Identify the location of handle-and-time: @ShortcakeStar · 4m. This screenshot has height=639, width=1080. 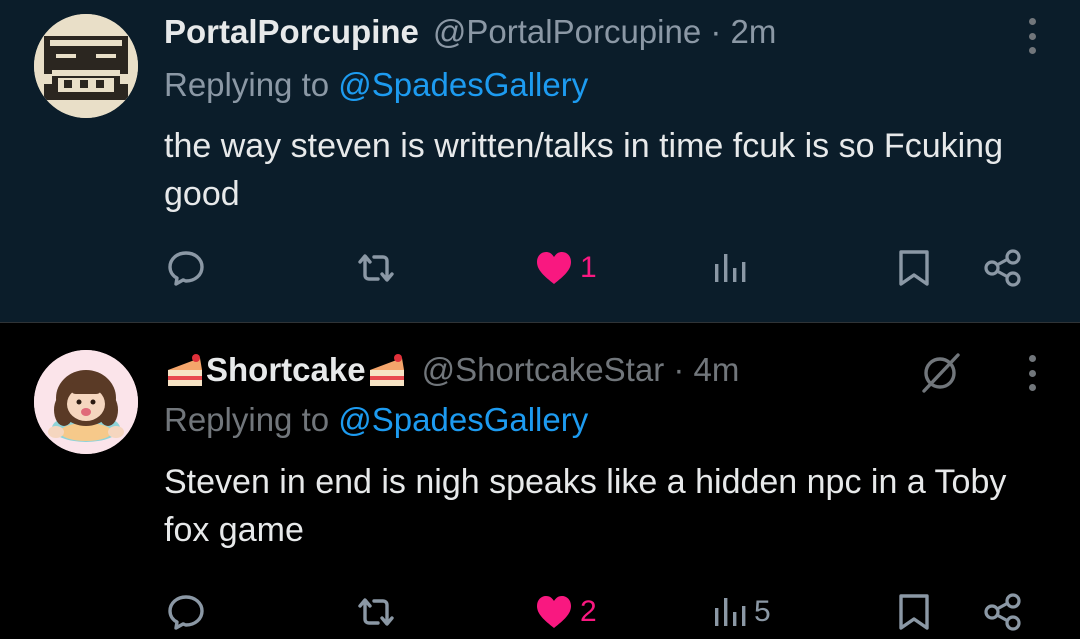
(581, 370).